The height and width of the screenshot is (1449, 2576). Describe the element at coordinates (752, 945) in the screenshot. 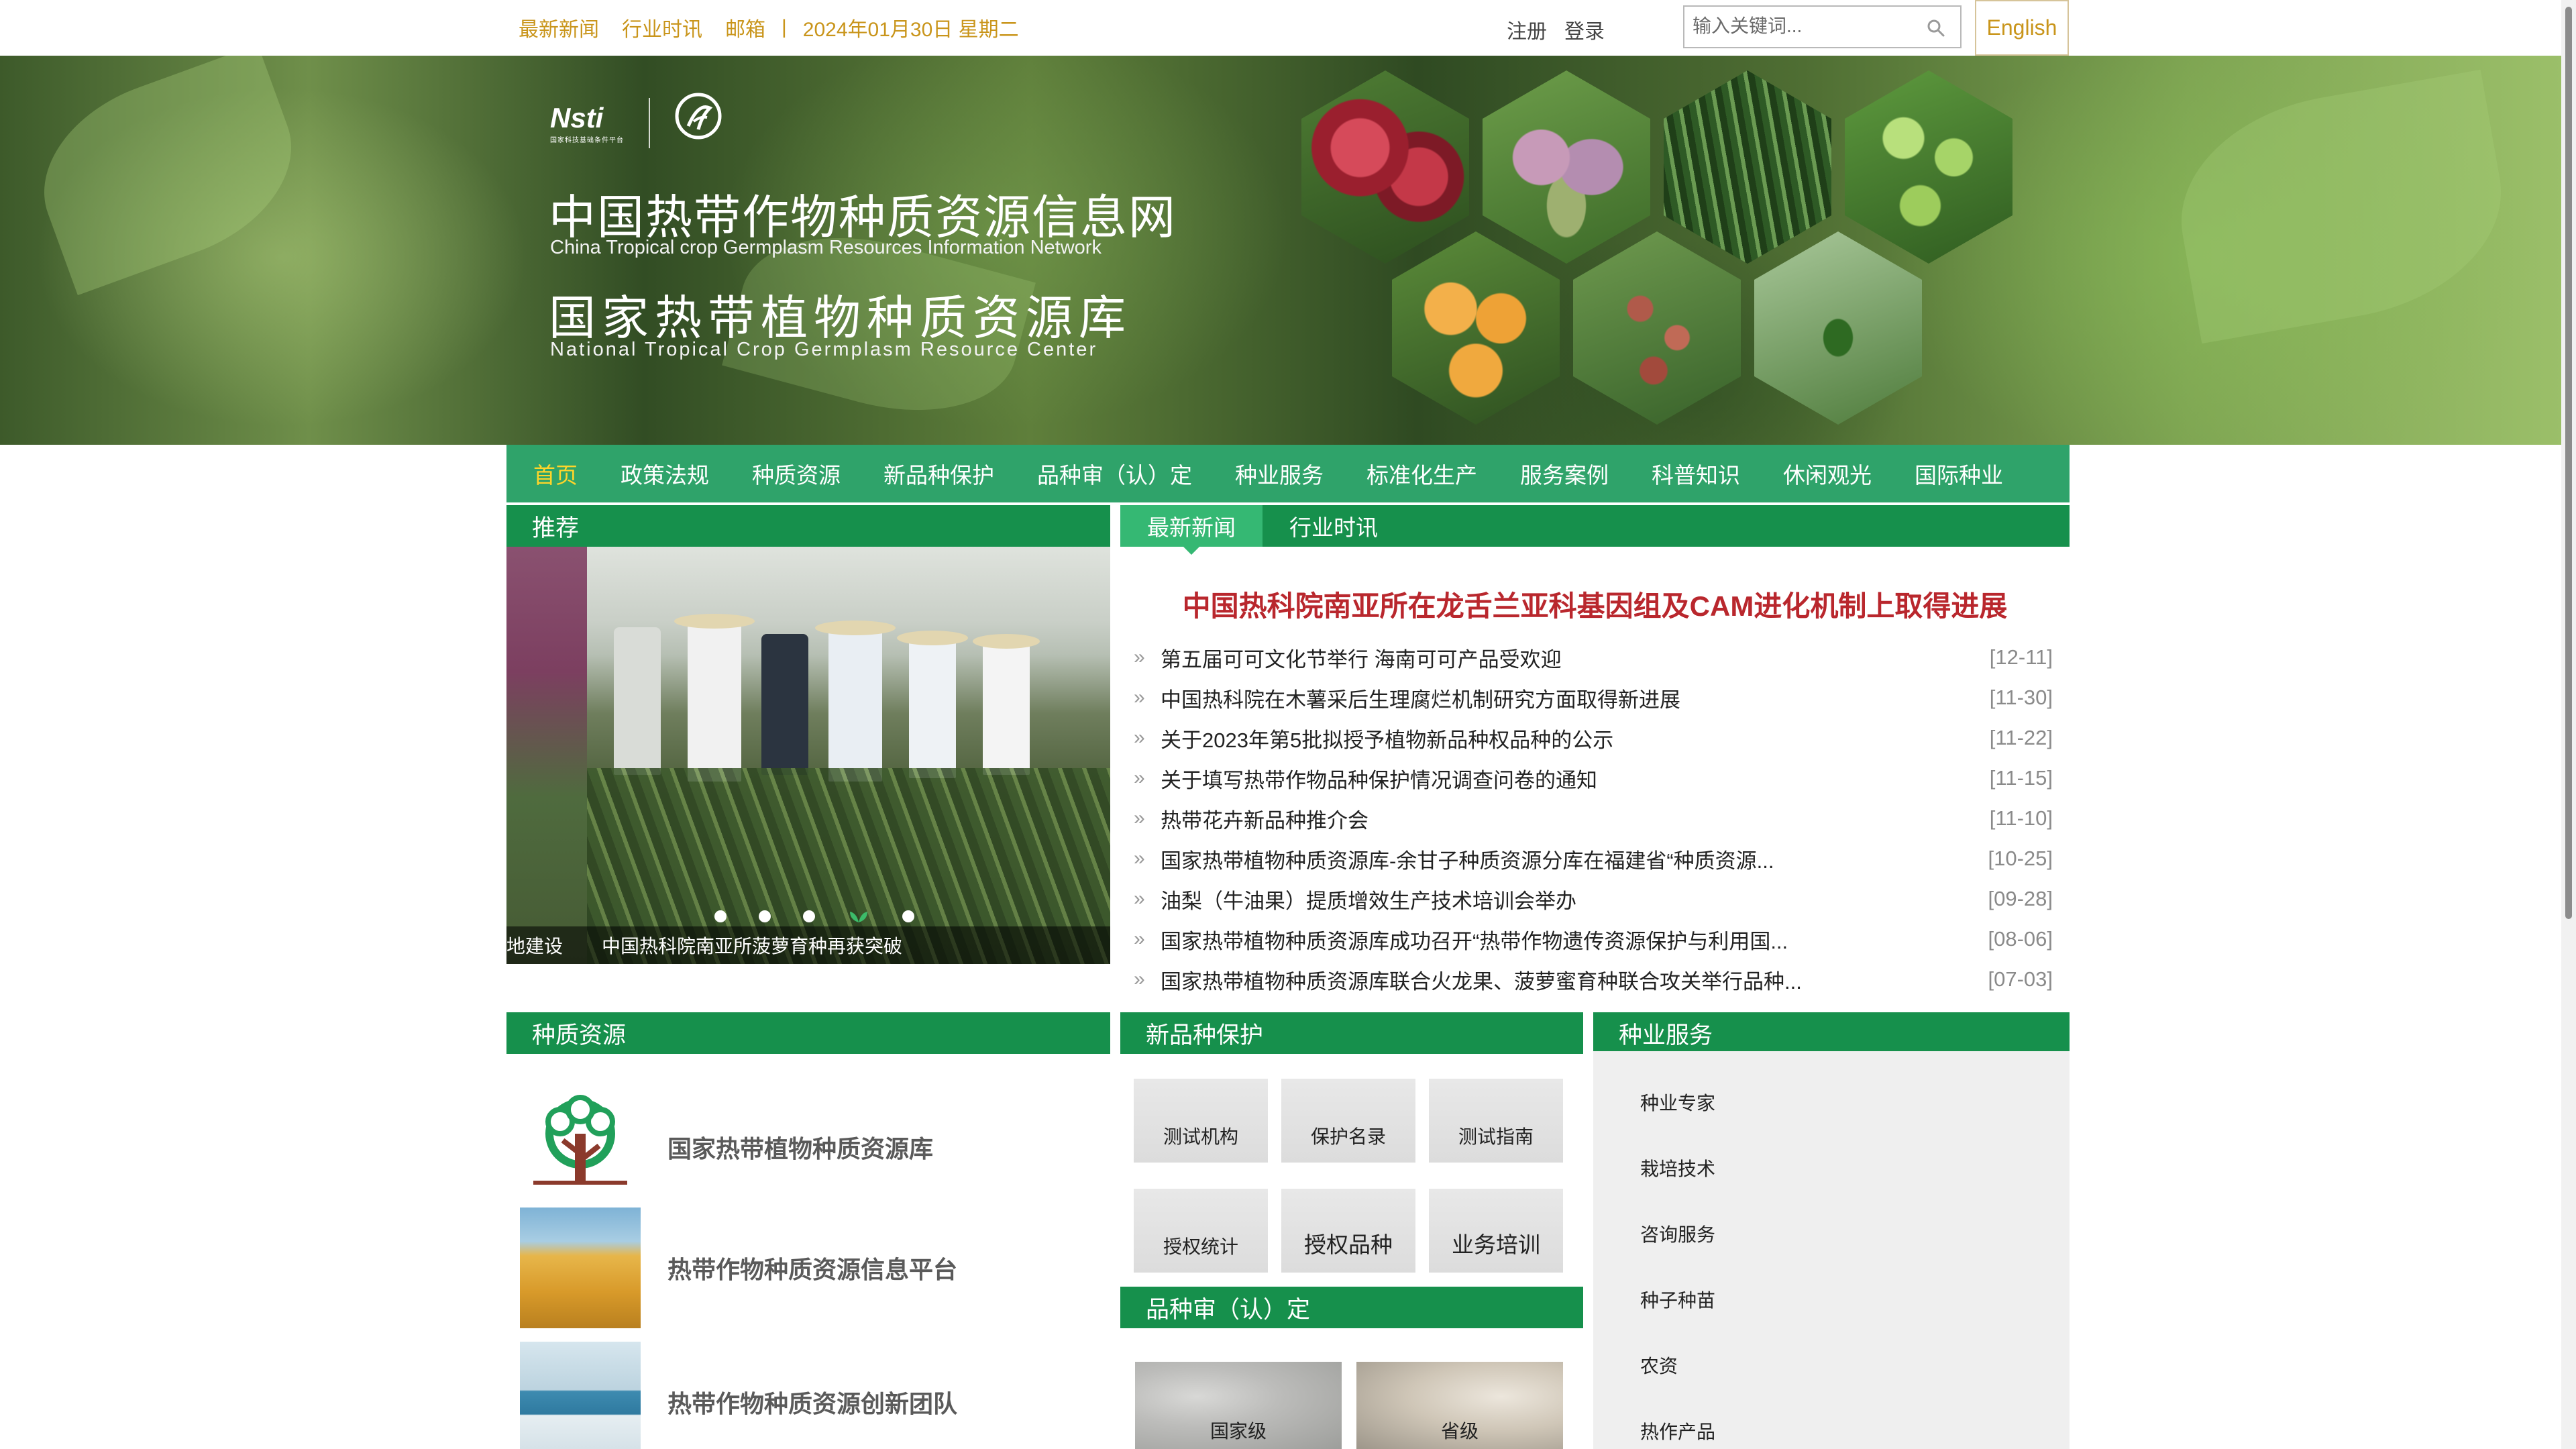

I see `slide-caption: 中国热科院南亚所菠萝育种再获突破` at that location.